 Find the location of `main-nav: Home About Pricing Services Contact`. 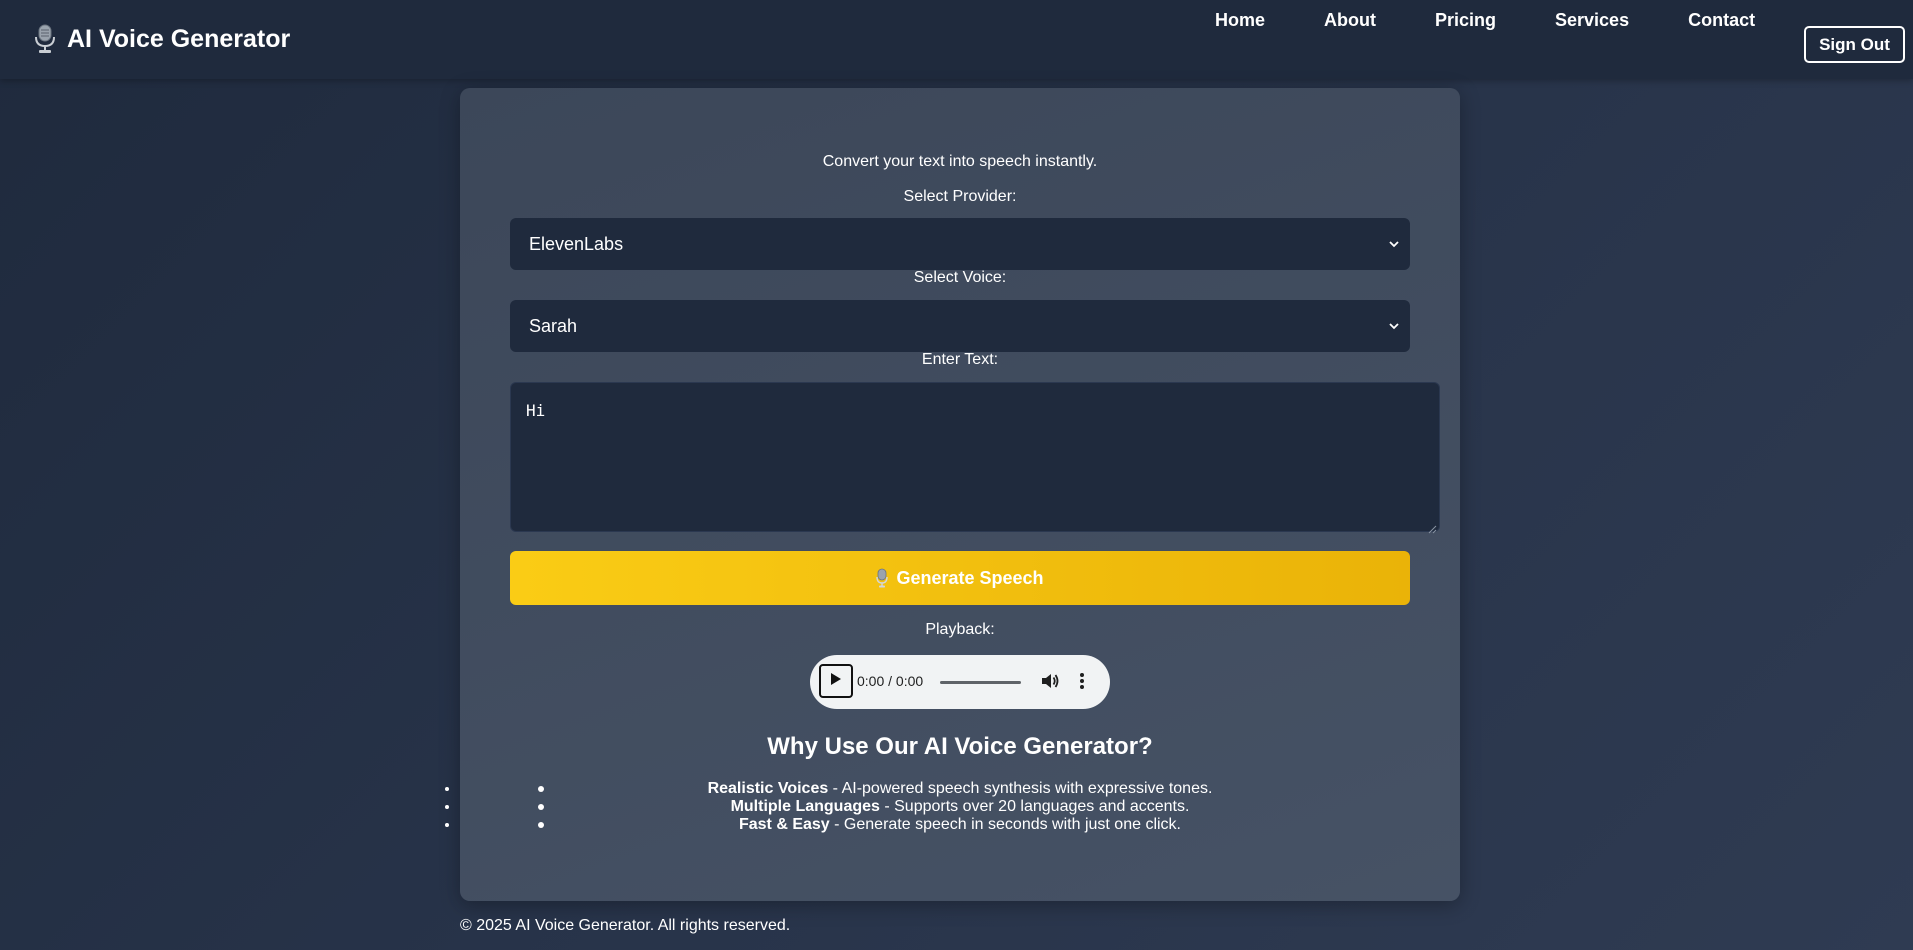

main-nav: Home About Pricing Services Contact is located at coordinates (1485, 20).